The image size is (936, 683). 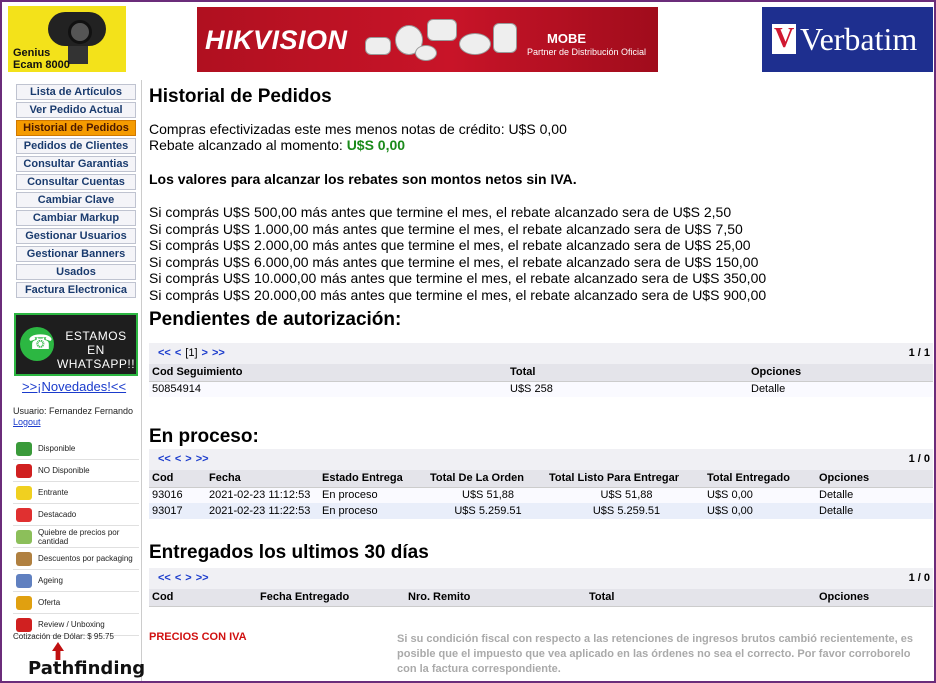 I want to click on genius-banner: Genius Ecam 8000, so click(x=67, y=39).